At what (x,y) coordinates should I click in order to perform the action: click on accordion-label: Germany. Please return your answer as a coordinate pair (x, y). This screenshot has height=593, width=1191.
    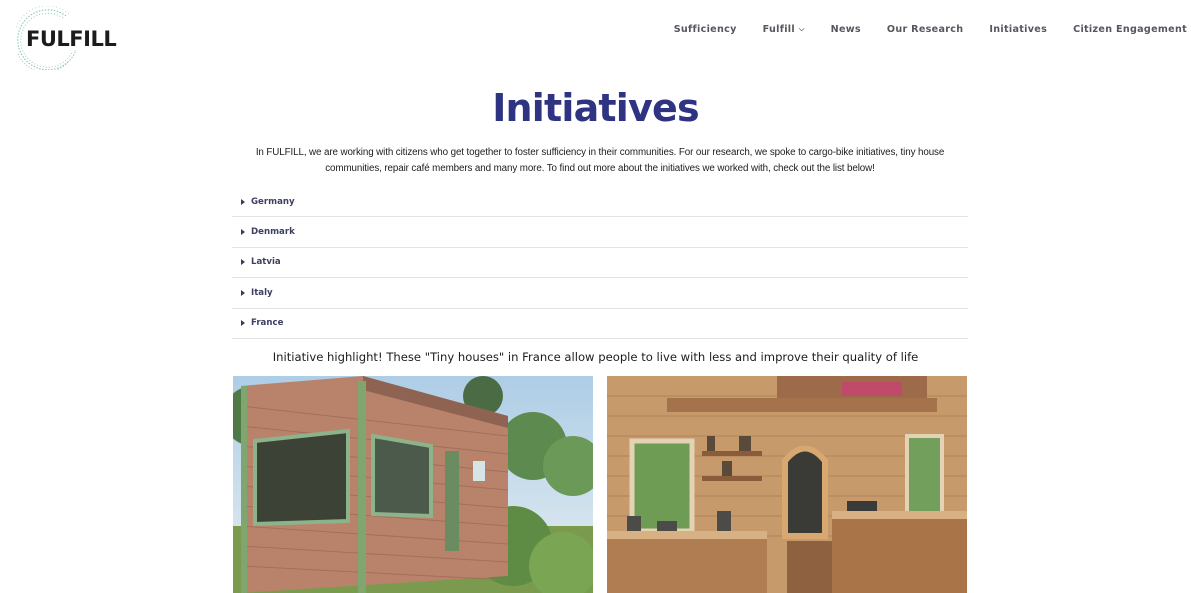
    Looking at the image, I should click on (273, 201).